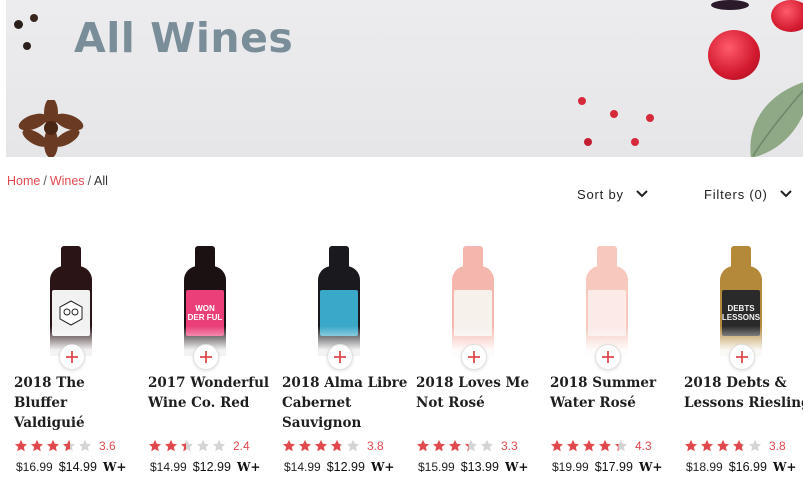 Image resolution: width=803 pixels, height=495 pixels. What do you see at coordinates (614, 194) in the screenshot?
I see `sort-dropdown: Sort by` at bounding box center [614, 194].